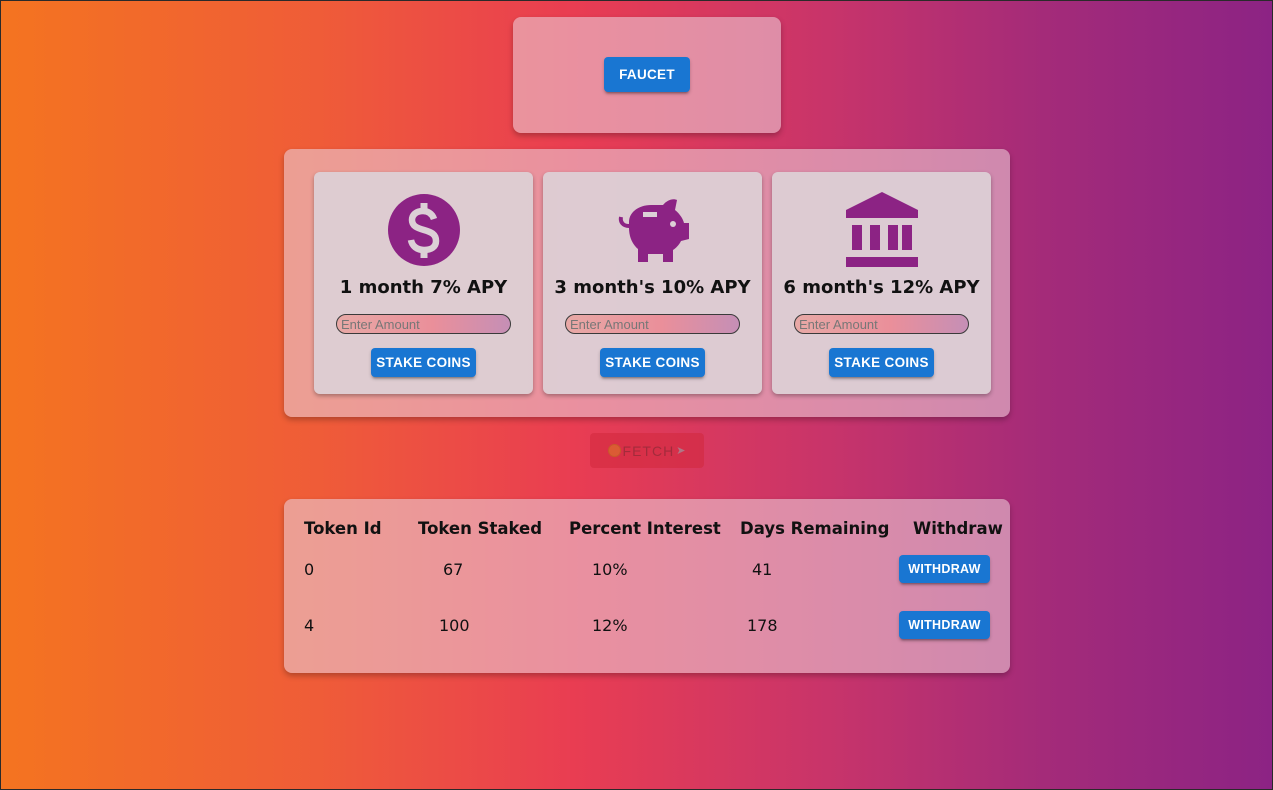 Image resolution: width=1273 pixels, height=790 pixels. What do you see at coordinates (453, 569) in the screenshot?
I see `cell-token-staked: 67` at bounding box center [453, 569].